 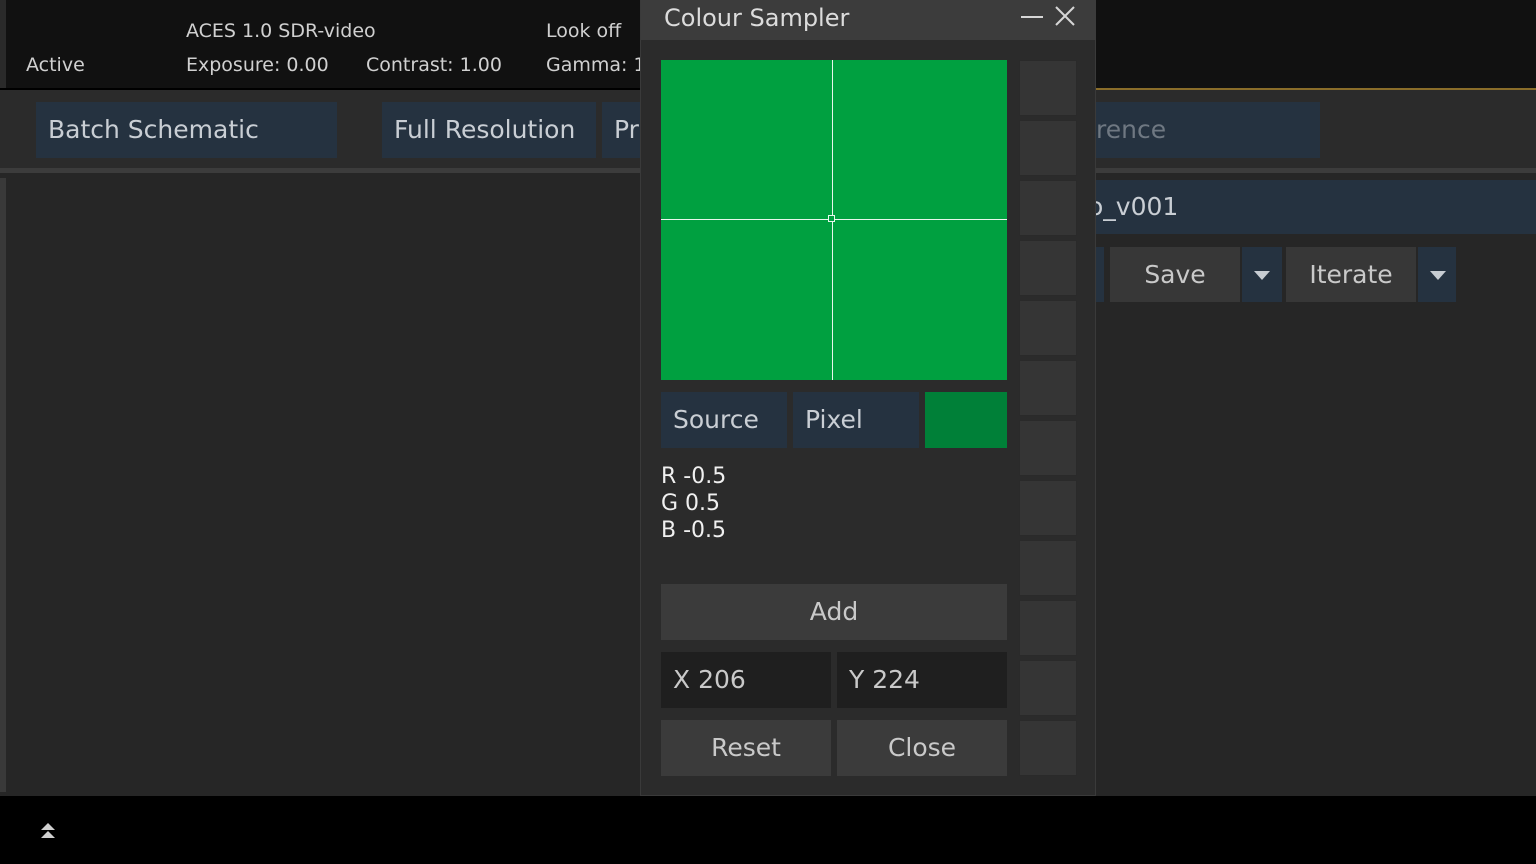 I want to click on full-resolution-button: Full Resolution, so click(x=489, y=130).